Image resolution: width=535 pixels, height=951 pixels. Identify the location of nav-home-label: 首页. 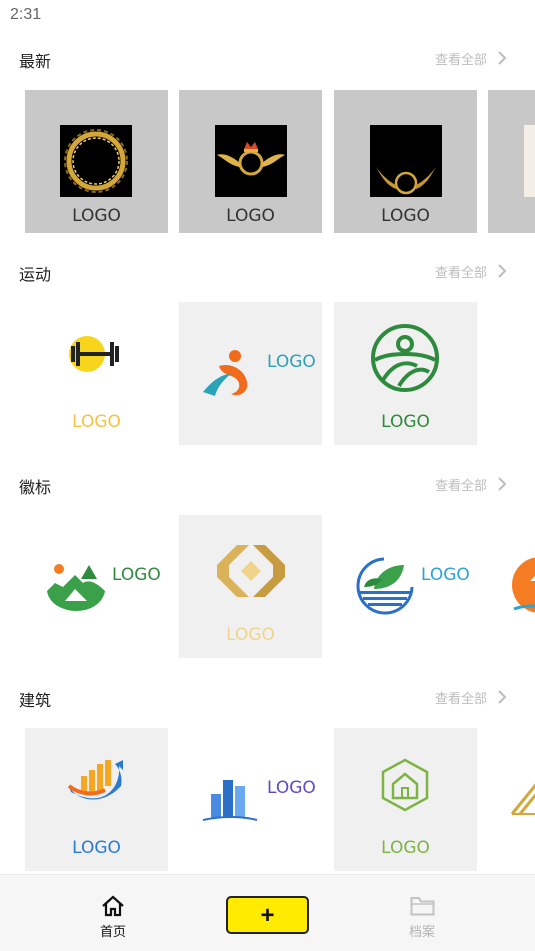
(112, 932).